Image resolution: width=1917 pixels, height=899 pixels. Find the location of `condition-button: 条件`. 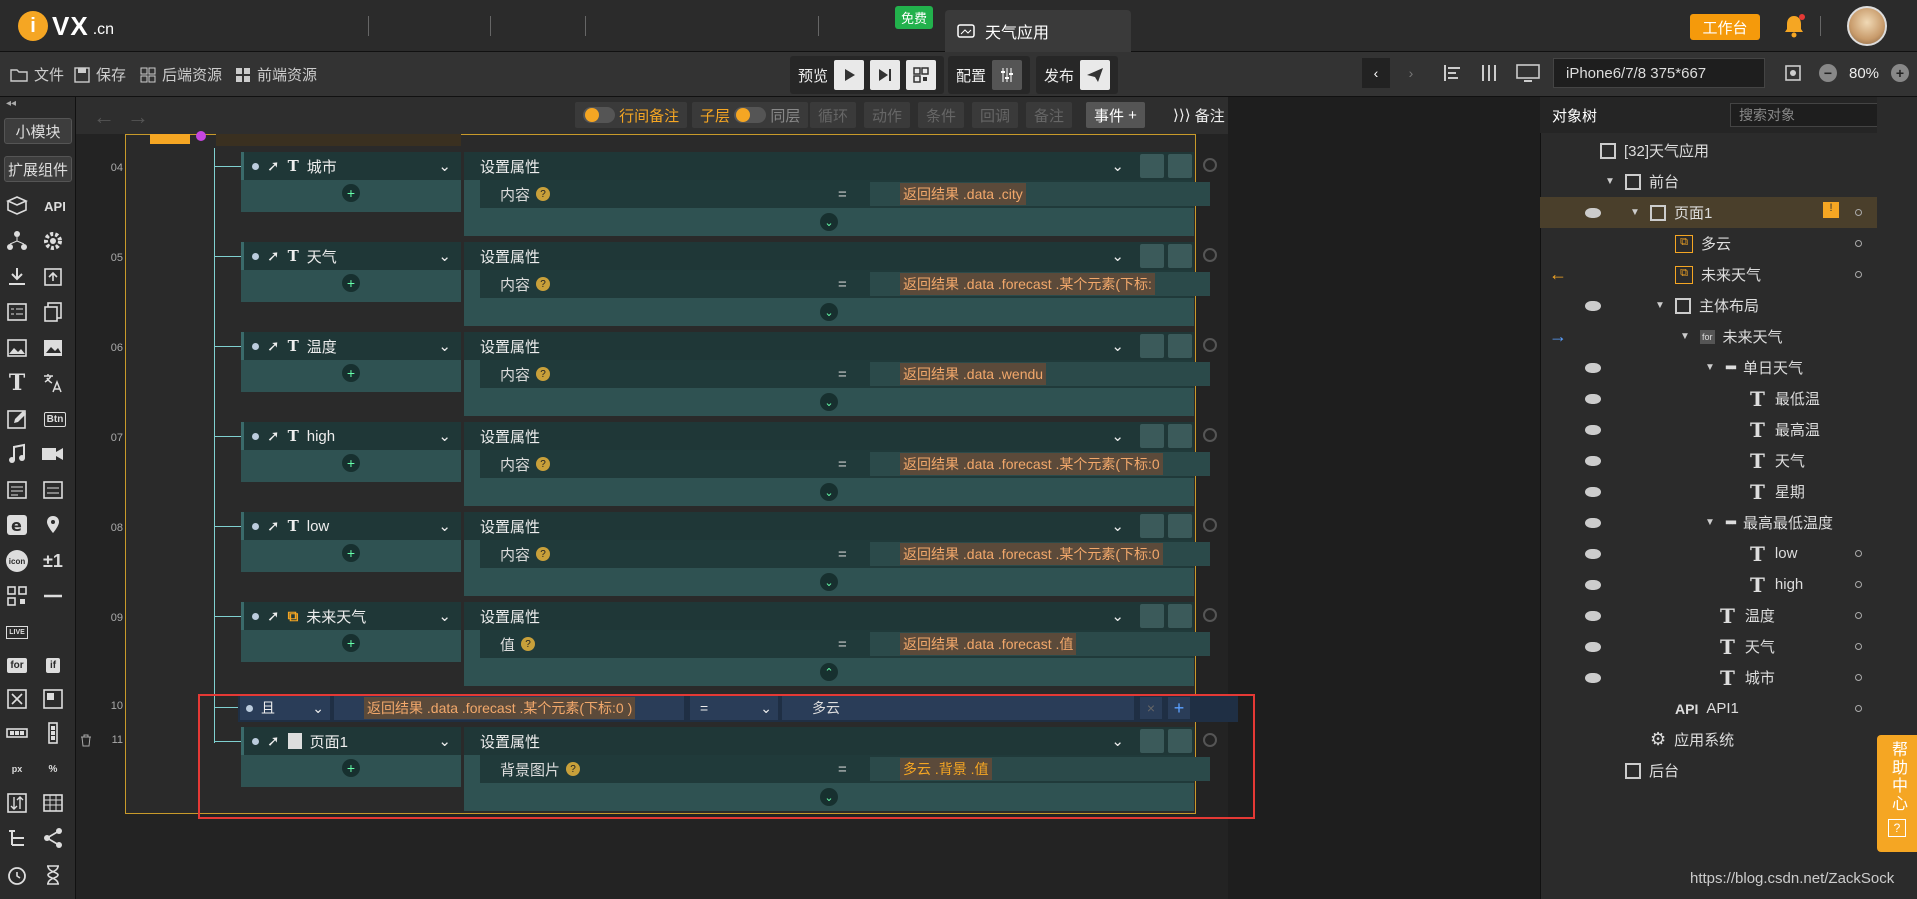

condition-button: 条件 is located at coordinates (941, 115).